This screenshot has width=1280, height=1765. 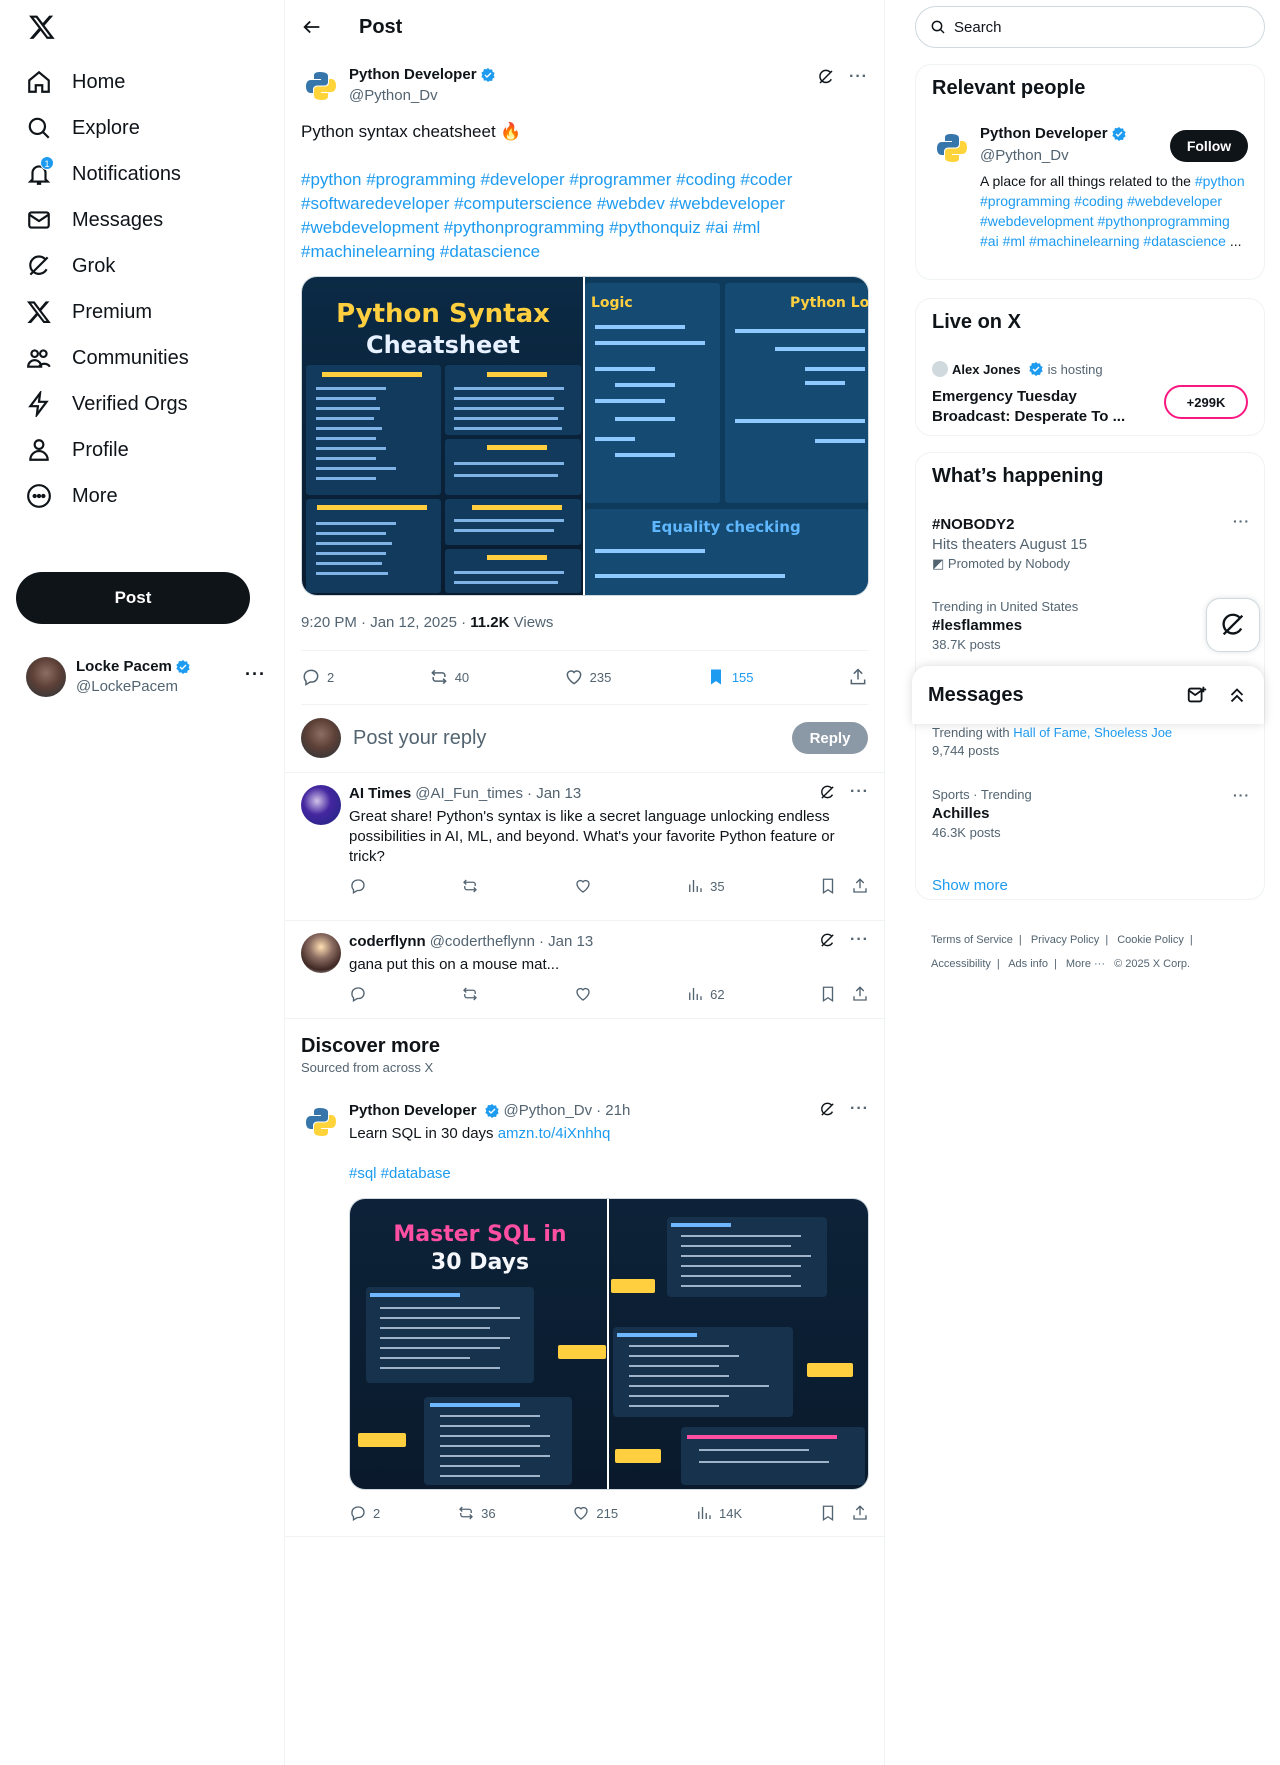 What do you see at coordinates (1028, 964) in the screenshot?
I see `footer-ads-info: Ads info` at bounding box center [1028, 964].